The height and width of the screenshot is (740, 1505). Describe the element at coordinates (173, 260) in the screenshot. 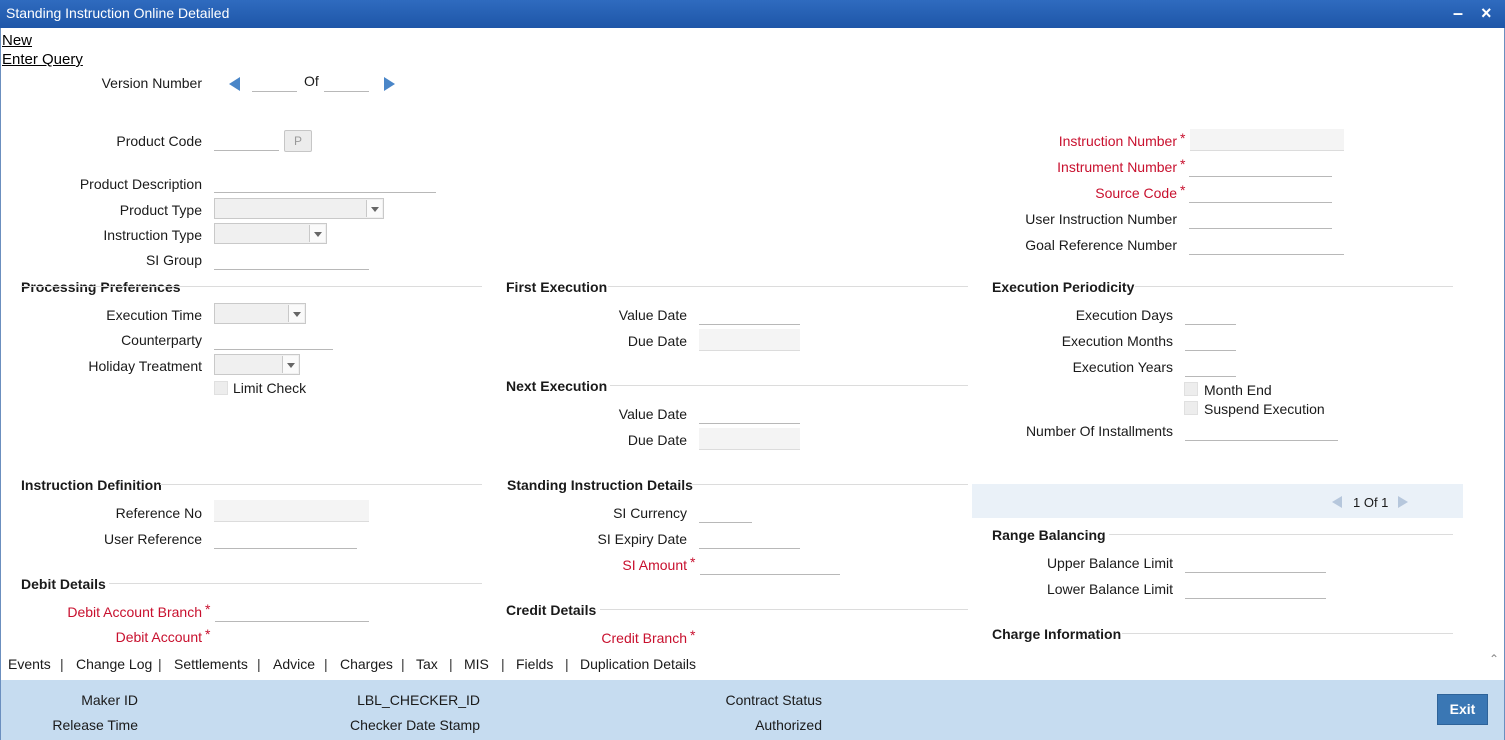

I see `si-group-label: SI Group` at that location.